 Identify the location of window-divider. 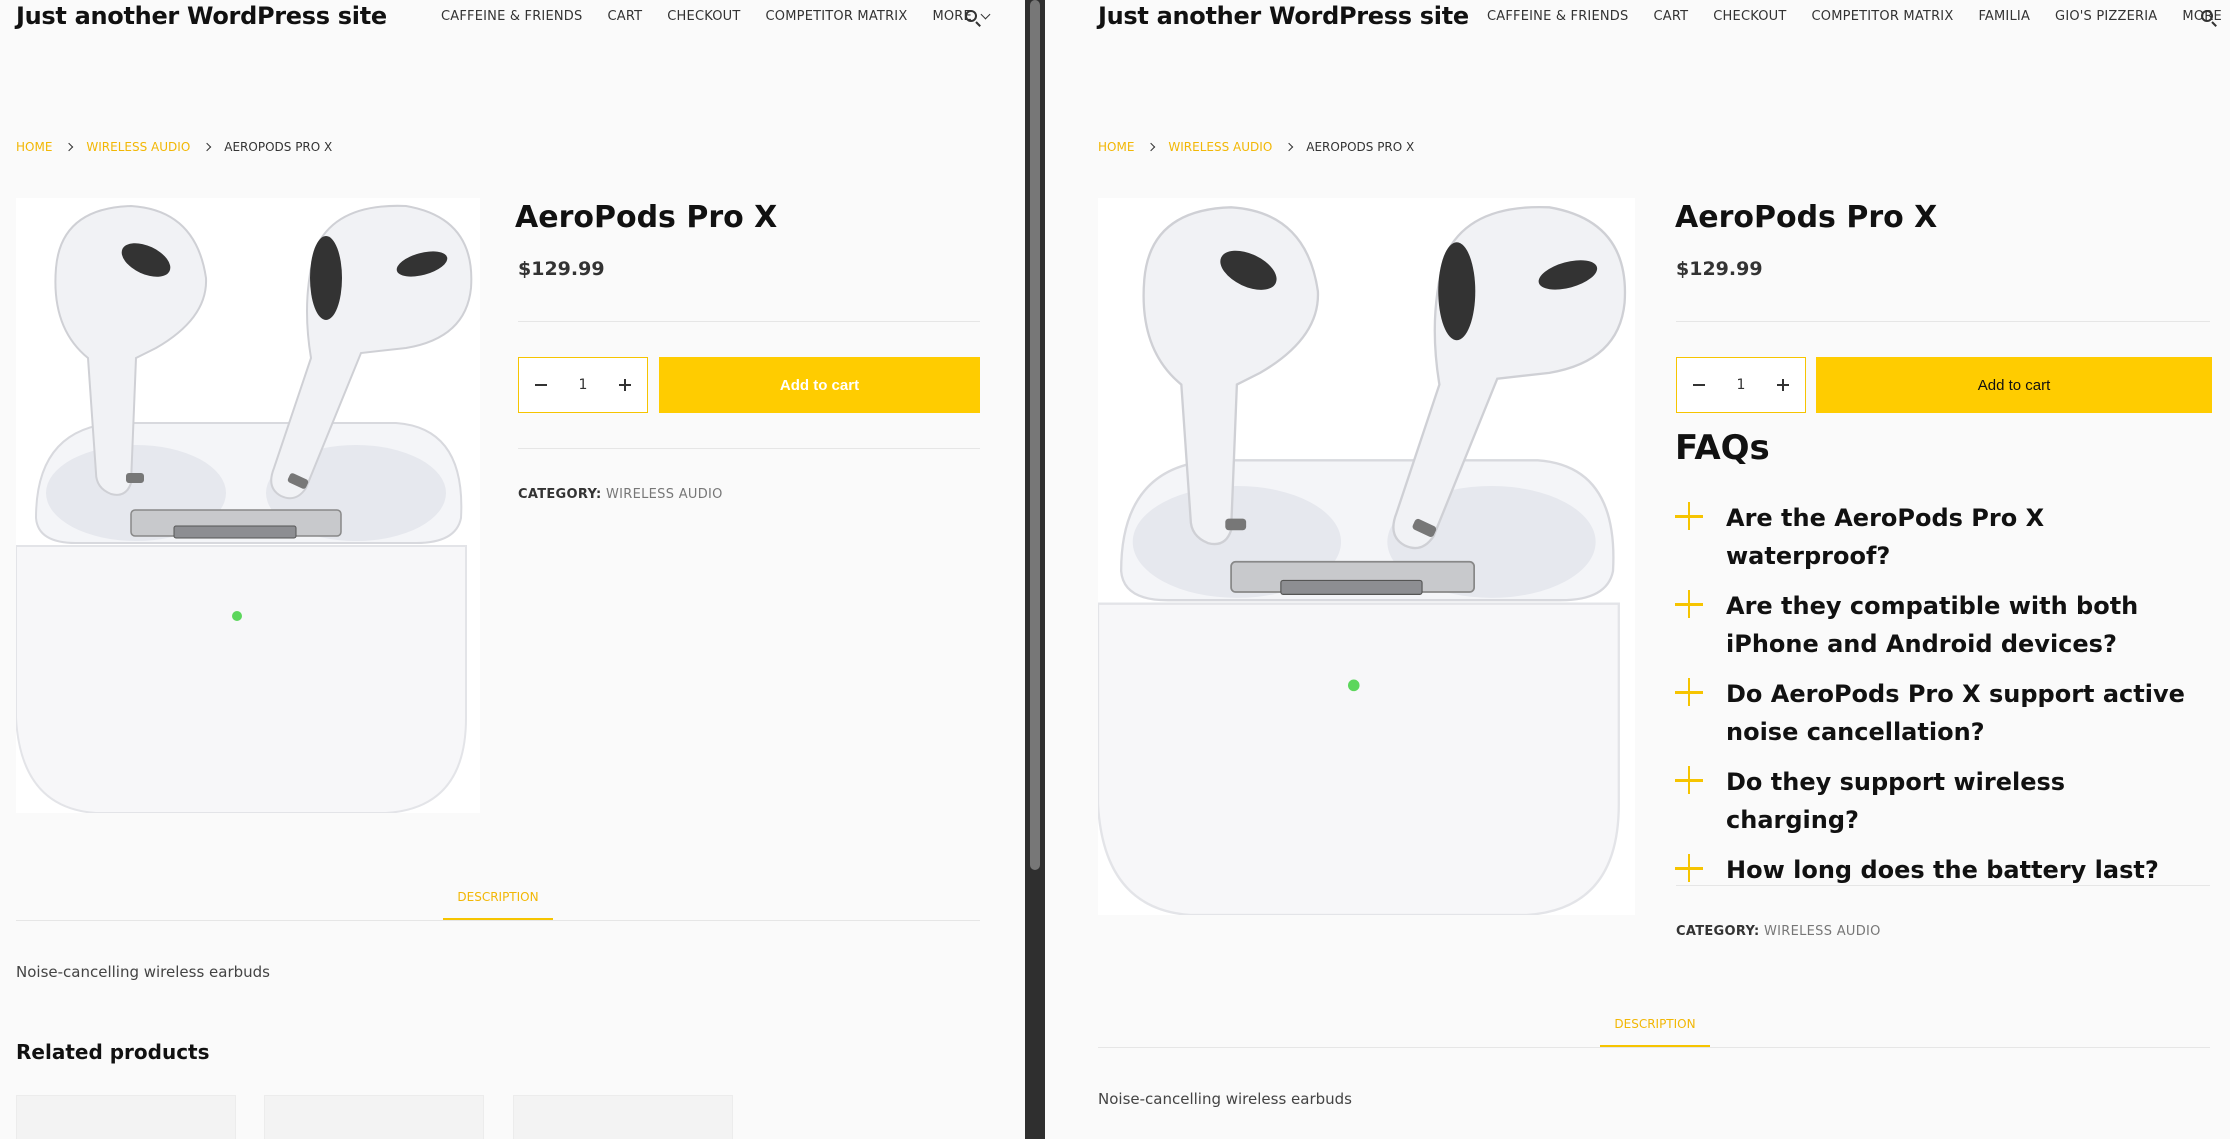
(1035, 569).